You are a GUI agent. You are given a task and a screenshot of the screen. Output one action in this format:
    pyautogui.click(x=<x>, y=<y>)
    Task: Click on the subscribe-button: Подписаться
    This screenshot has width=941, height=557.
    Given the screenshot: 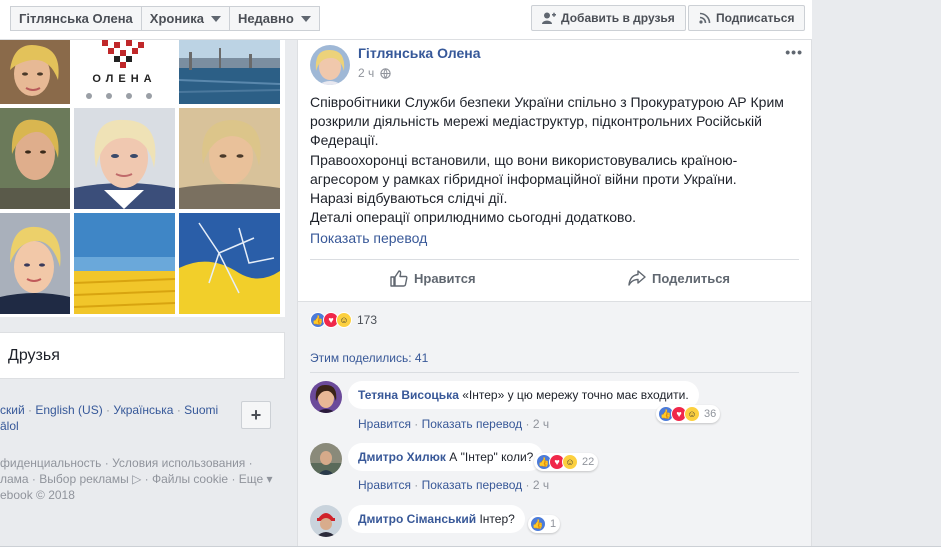 What is the action you would take?
    pyautogui.click(x=747, y=18)
    